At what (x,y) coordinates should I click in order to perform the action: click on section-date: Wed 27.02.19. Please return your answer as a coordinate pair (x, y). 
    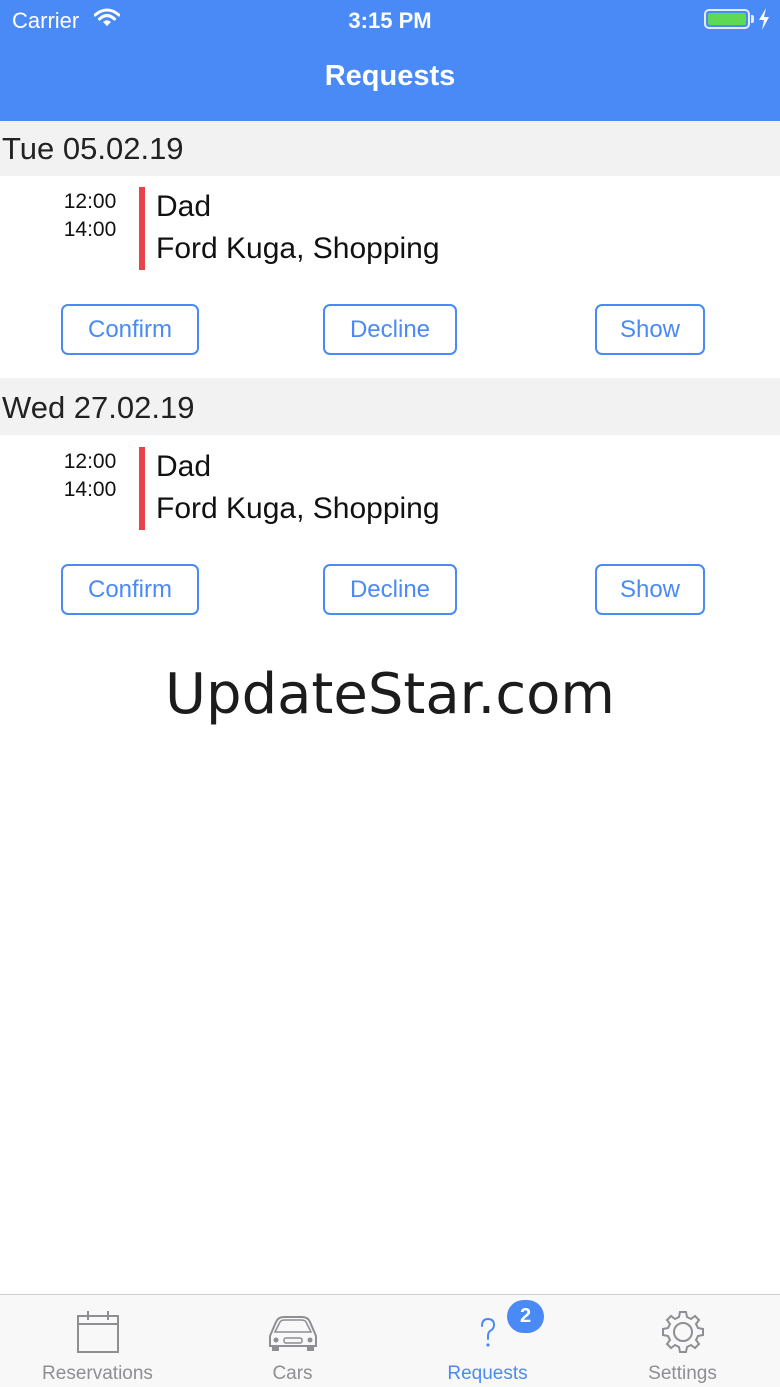
    Looking at the image, I should click on (98, 407).